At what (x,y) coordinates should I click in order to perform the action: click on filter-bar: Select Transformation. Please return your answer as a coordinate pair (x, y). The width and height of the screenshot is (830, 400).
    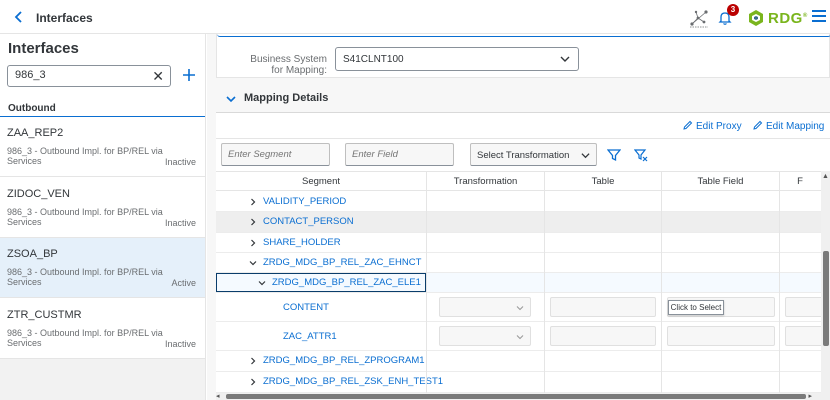
    Looking at the image, I should click on (523, 155).